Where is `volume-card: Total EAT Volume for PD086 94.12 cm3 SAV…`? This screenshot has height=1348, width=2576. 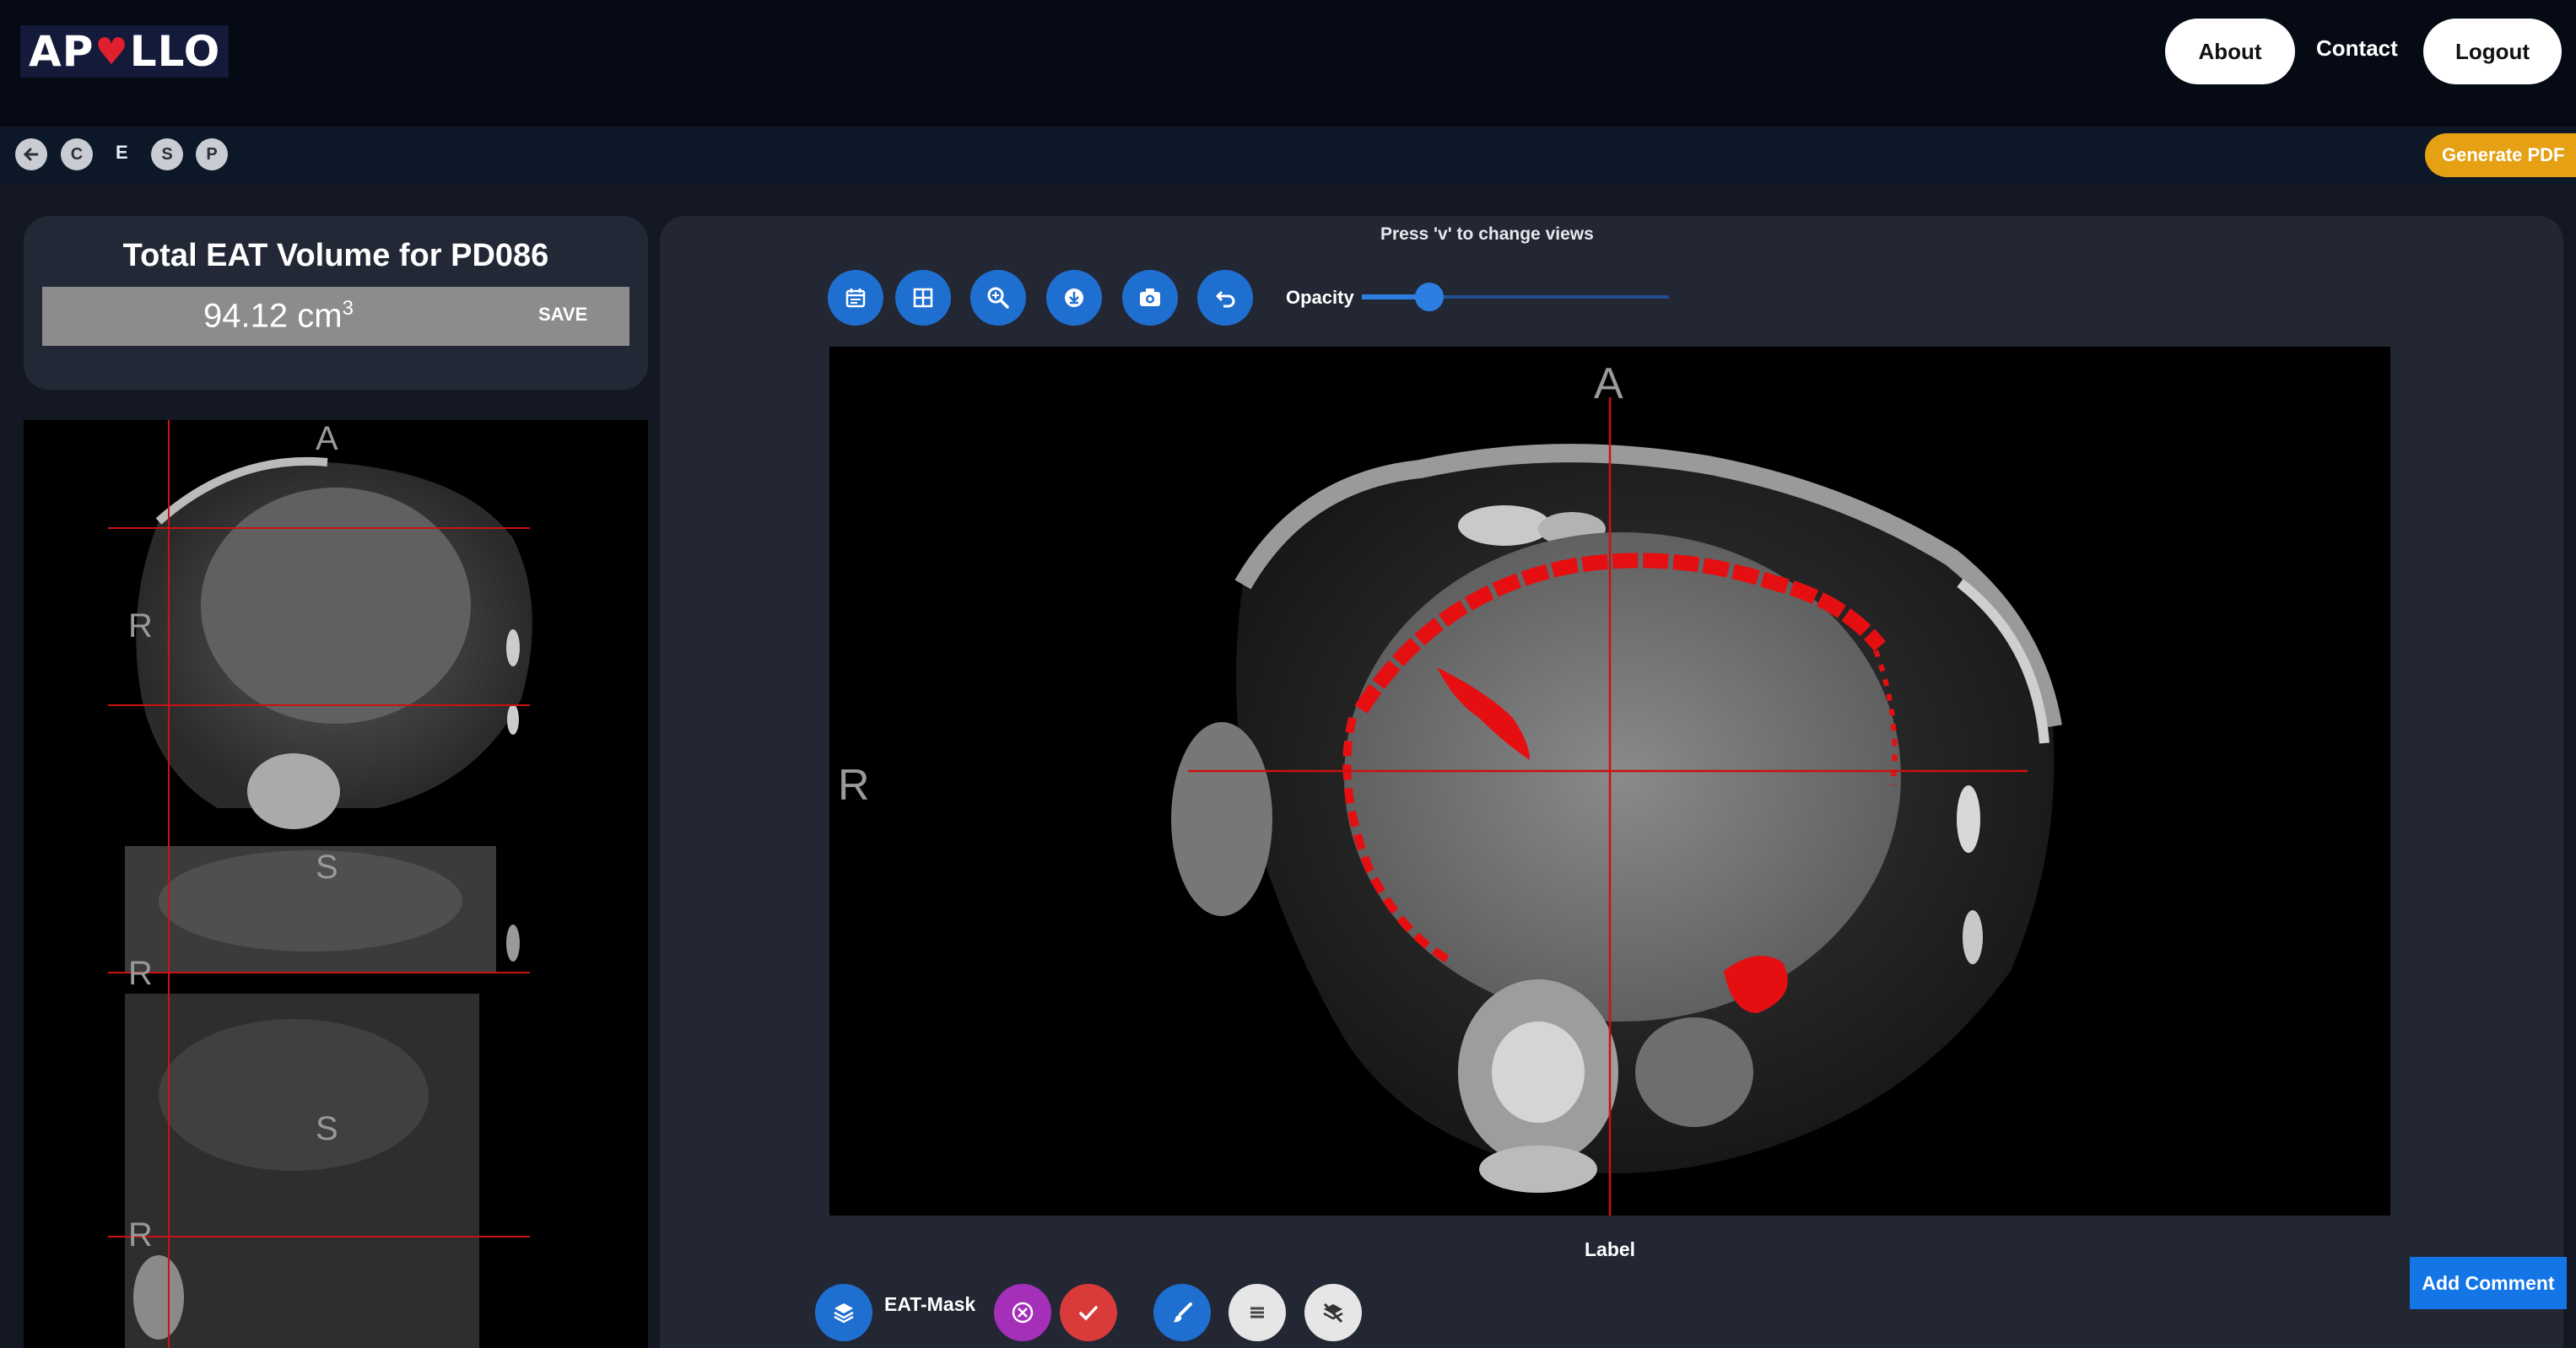 volume-card: Total EAT Volume for PD086 94.12 cm3 SAV… is located at coordinates (336, 303).